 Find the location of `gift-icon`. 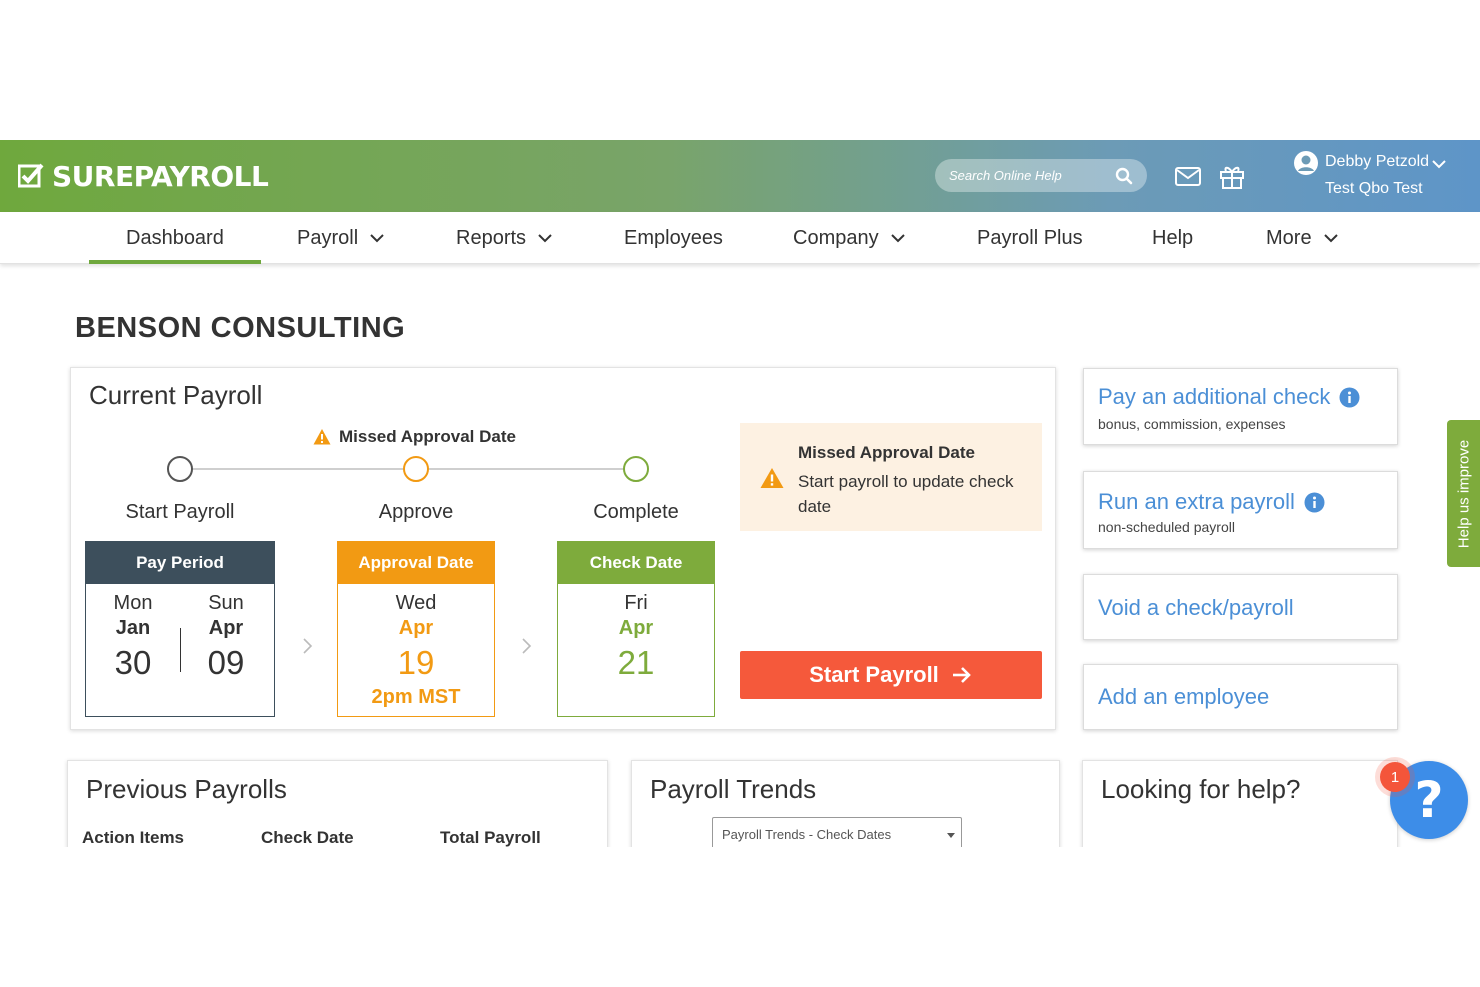

gift-icon is located at coordinates (1232, 176).